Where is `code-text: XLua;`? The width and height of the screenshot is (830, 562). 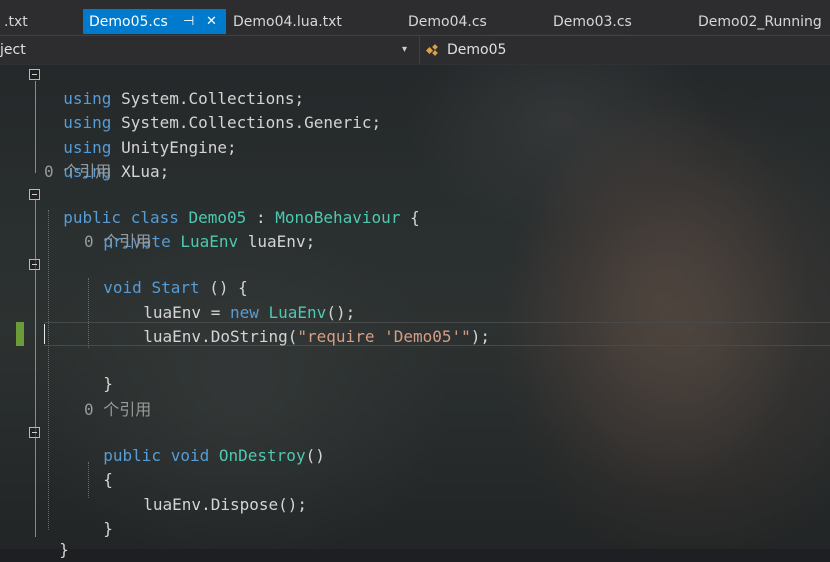
code-text: XLua; is located at coordinates (140, 171).